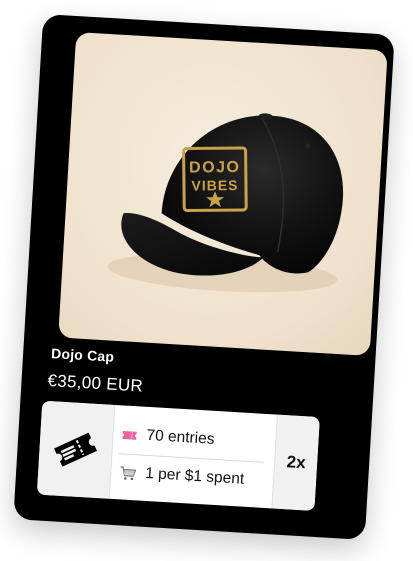  I want to click on multiplier-label: 2x, so click(296, 462).